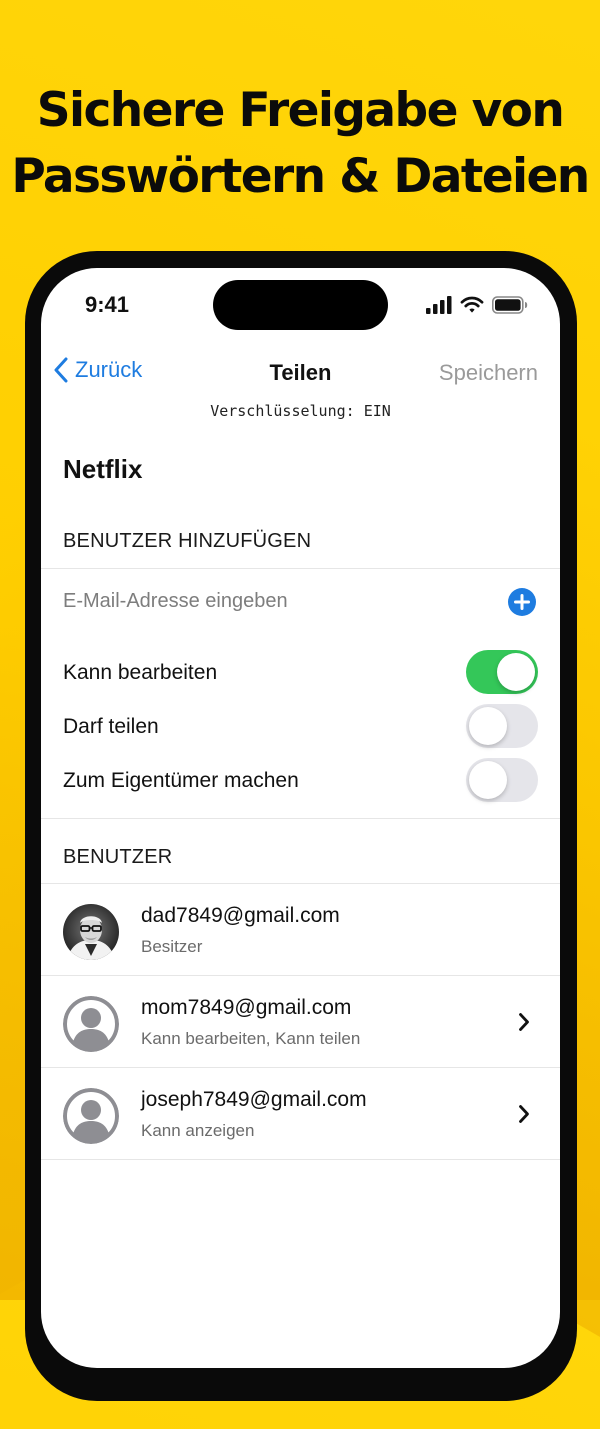 The height and width of the screenshot is (1429, 600). Describe the element at coordinates (510, 305) in the screenshot. I see `battery-icon` at that location.